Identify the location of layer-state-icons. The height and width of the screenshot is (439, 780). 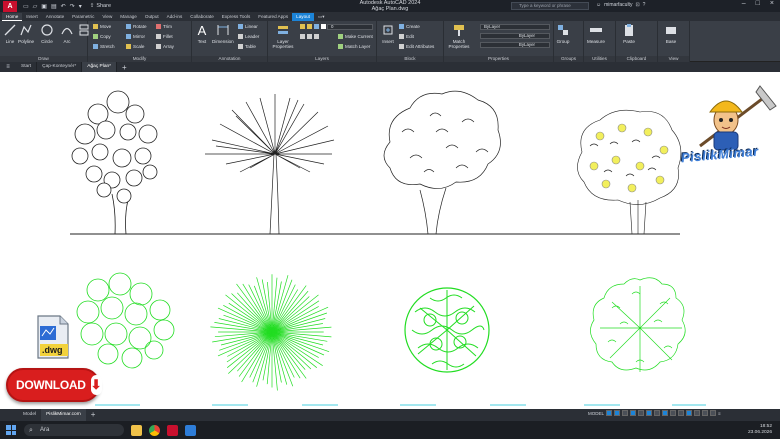
(313, 26).